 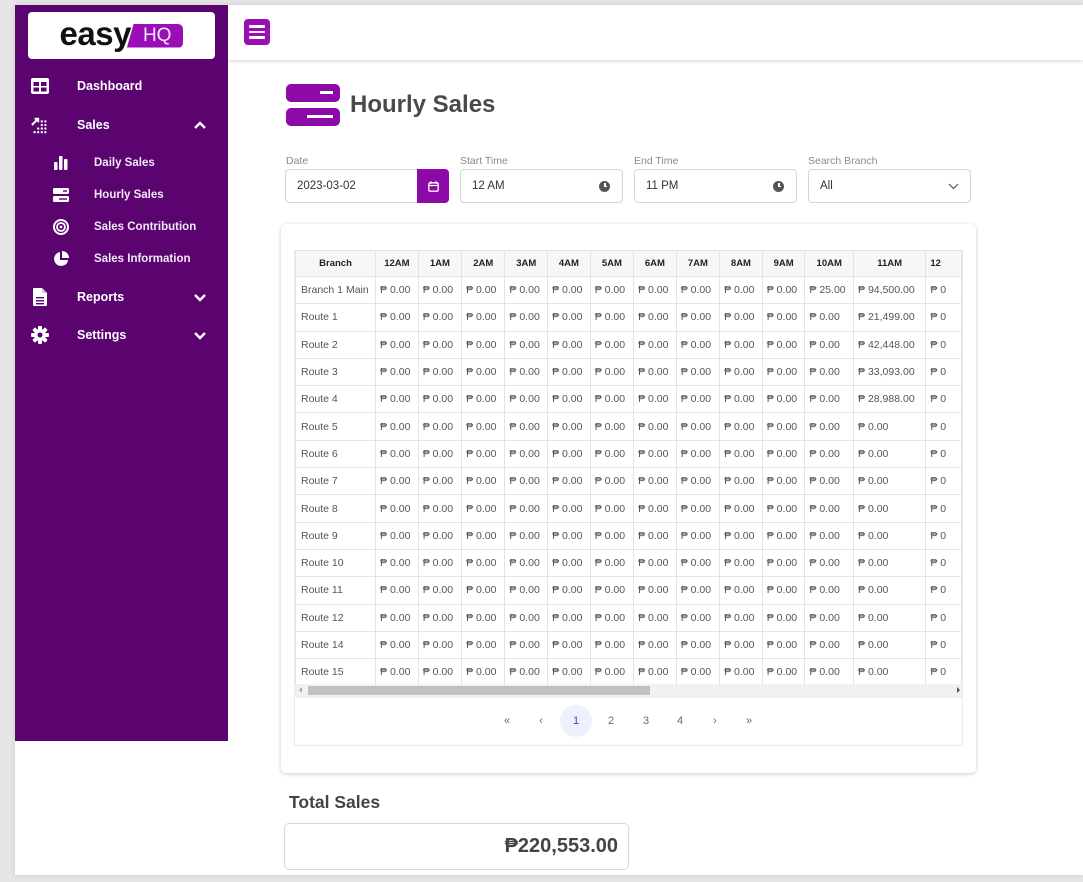 What do you see at coordinates (367, 186) in the screenshot?
I see `date-field: 2023-03-02` at bounding box center [367, 186].